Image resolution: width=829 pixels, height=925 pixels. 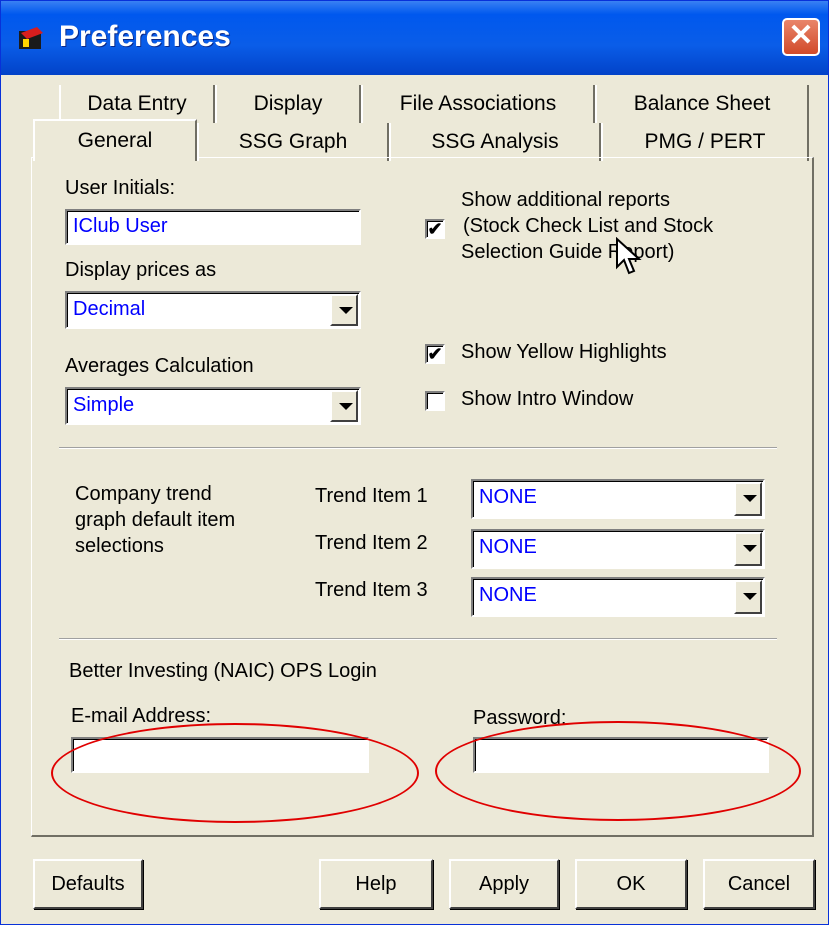 I want to click on trend-item-1-value: NONE, so click(x=508, y=497).